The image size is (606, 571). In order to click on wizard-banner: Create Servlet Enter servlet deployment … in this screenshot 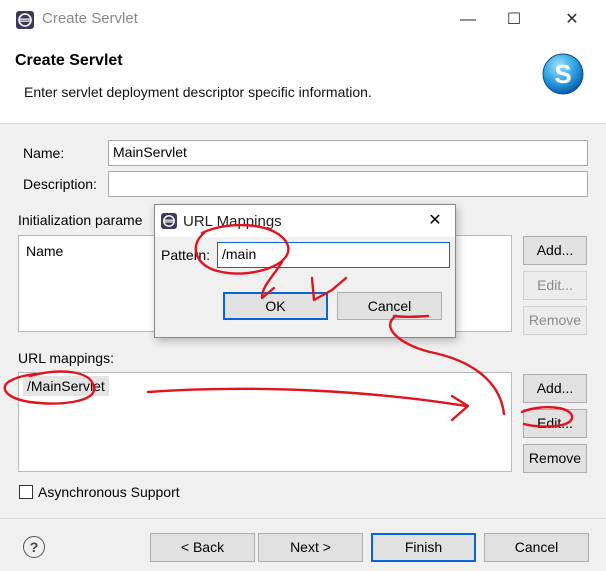, I will do `click(303, 82)`.